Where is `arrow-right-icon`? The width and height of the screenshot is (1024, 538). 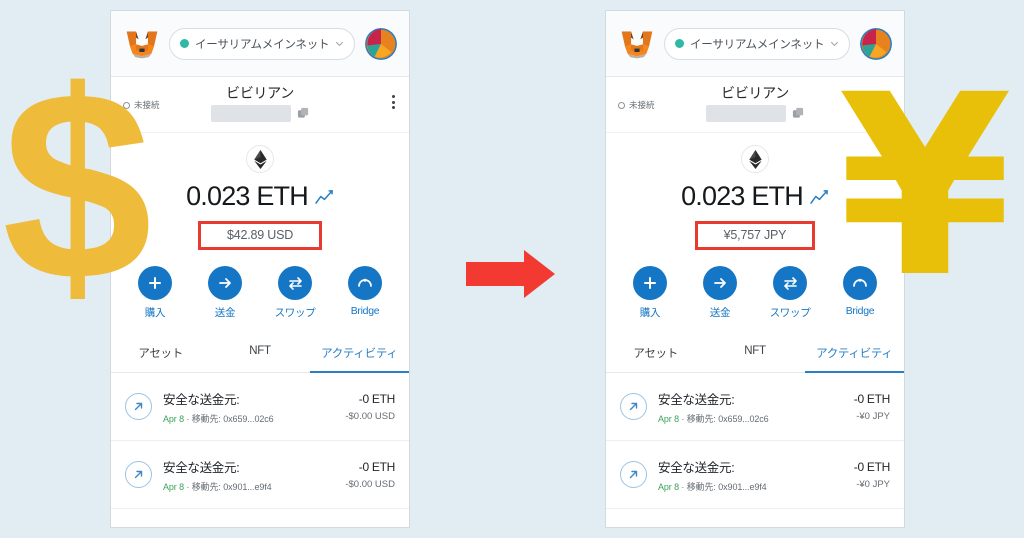
arrow-right-icon is located at coordinates (225, 283).